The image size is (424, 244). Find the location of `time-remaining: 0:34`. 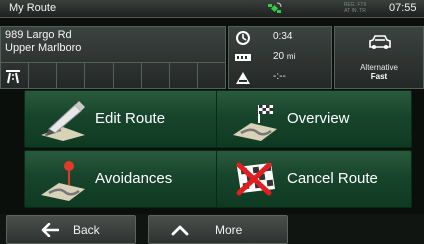

time-remaining: 0:34 is located at coordinates (283, 36).